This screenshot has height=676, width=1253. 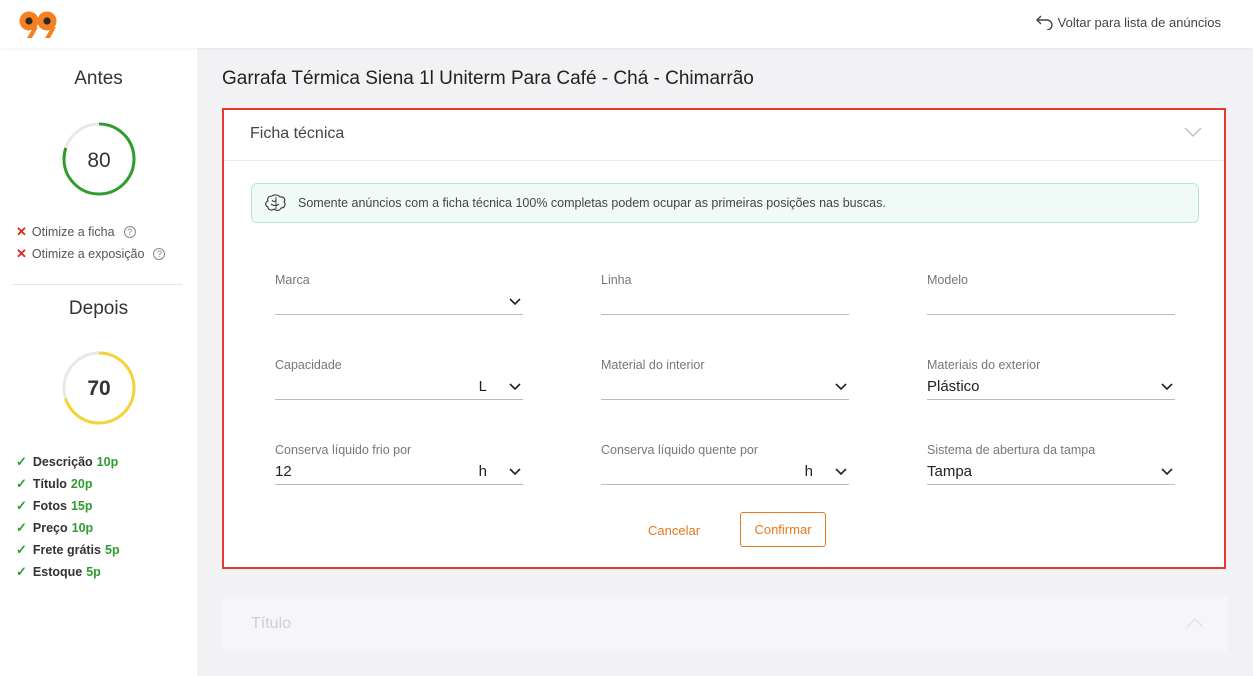 What do you see at coordinates (50, 528) in the screenshot?
I see `check-label: Preço` at bounding box center [50, 528].